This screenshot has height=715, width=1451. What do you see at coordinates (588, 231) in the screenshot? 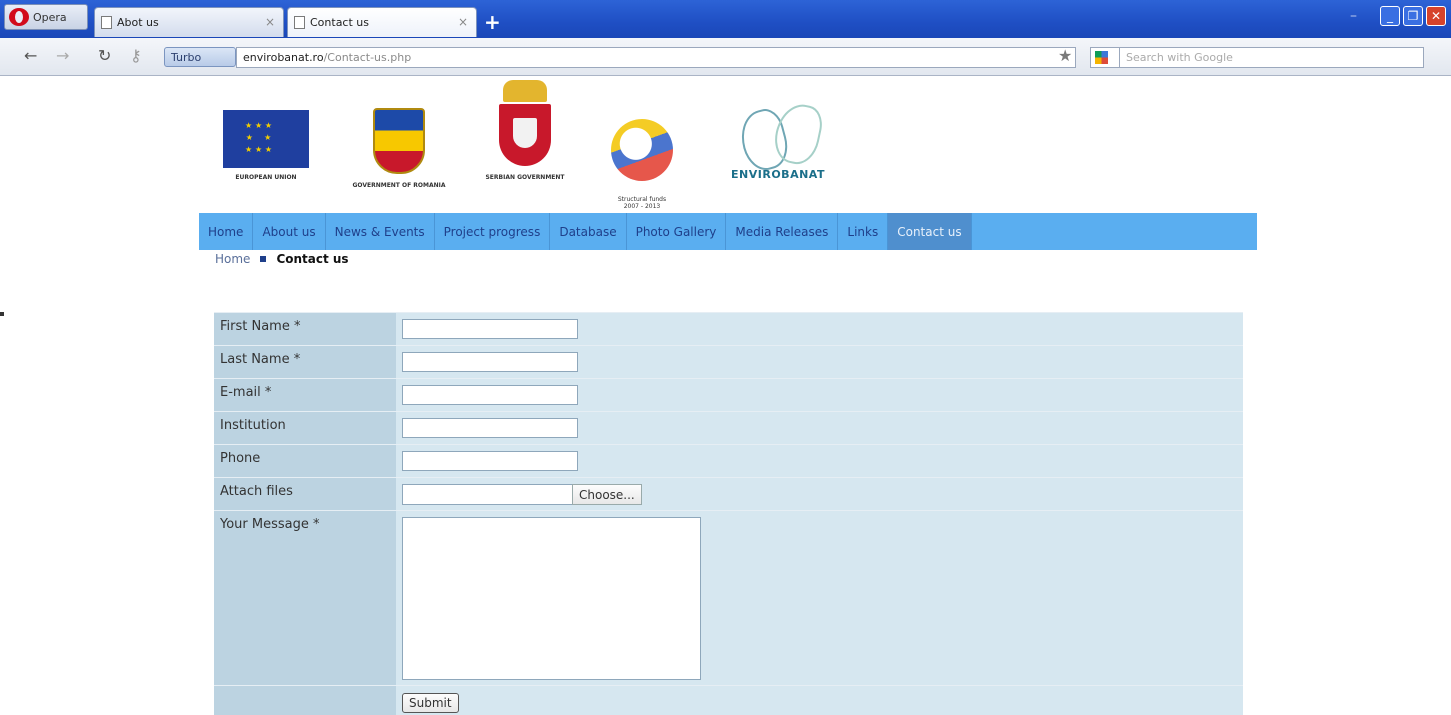
I see `menu-item-database: Database` at bounding box center [588, 231].